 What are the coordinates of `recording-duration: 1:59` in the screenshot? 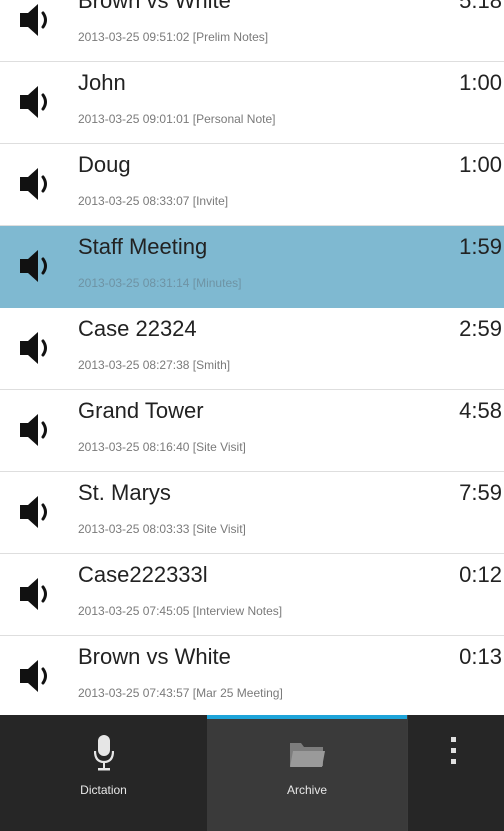 It's located at (480, 246).